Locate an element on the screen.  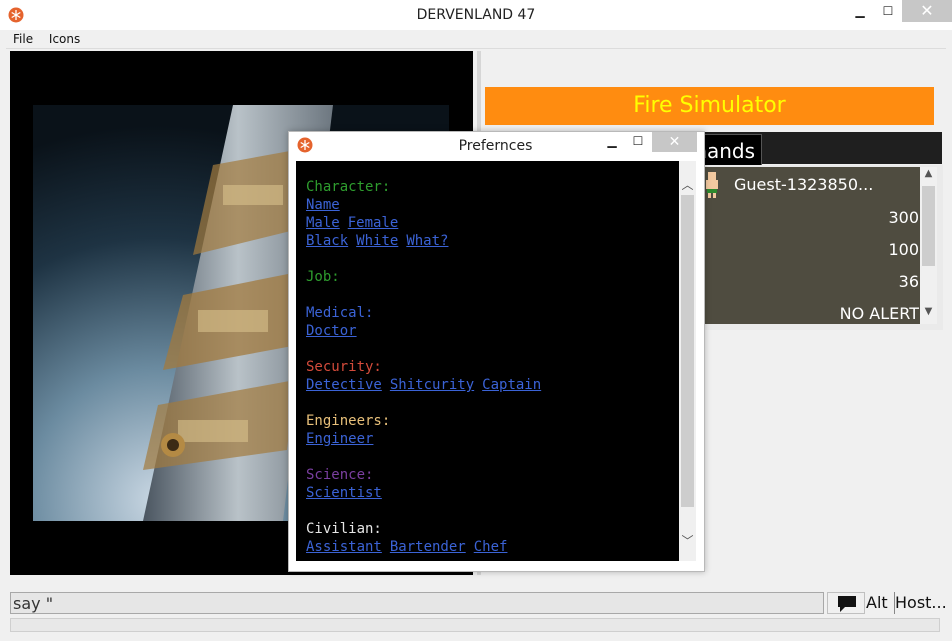
pref-option-row: Male Female is located at coordinates (352, 223).